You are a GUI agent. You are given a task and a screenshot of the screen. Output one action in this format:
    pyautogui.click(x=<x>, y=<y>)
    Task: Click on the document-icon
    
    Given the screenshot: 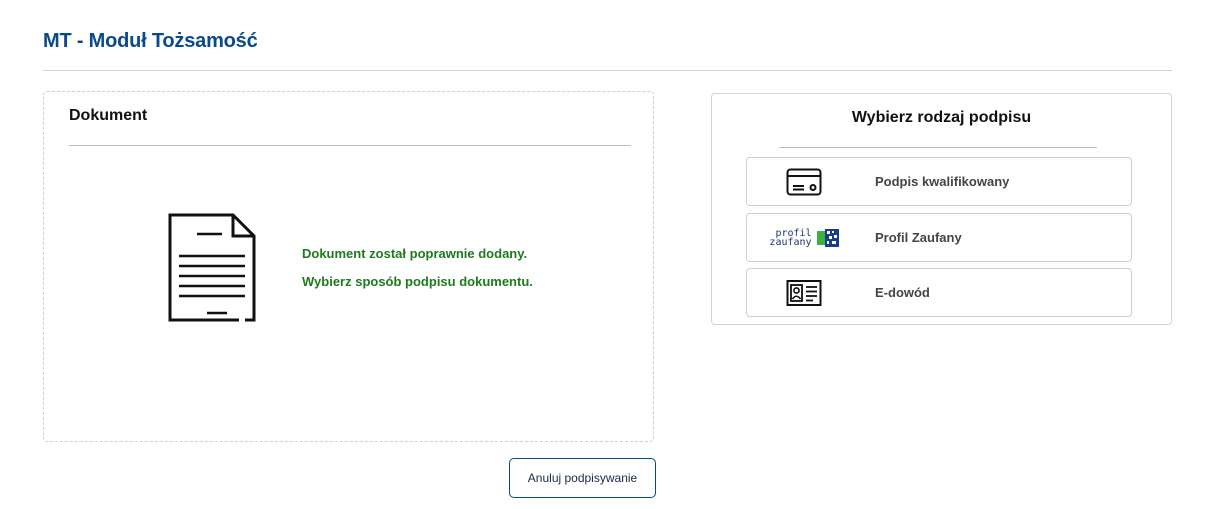 What is the action you would take?
    pyautogui.click(x=212, y=267)
    